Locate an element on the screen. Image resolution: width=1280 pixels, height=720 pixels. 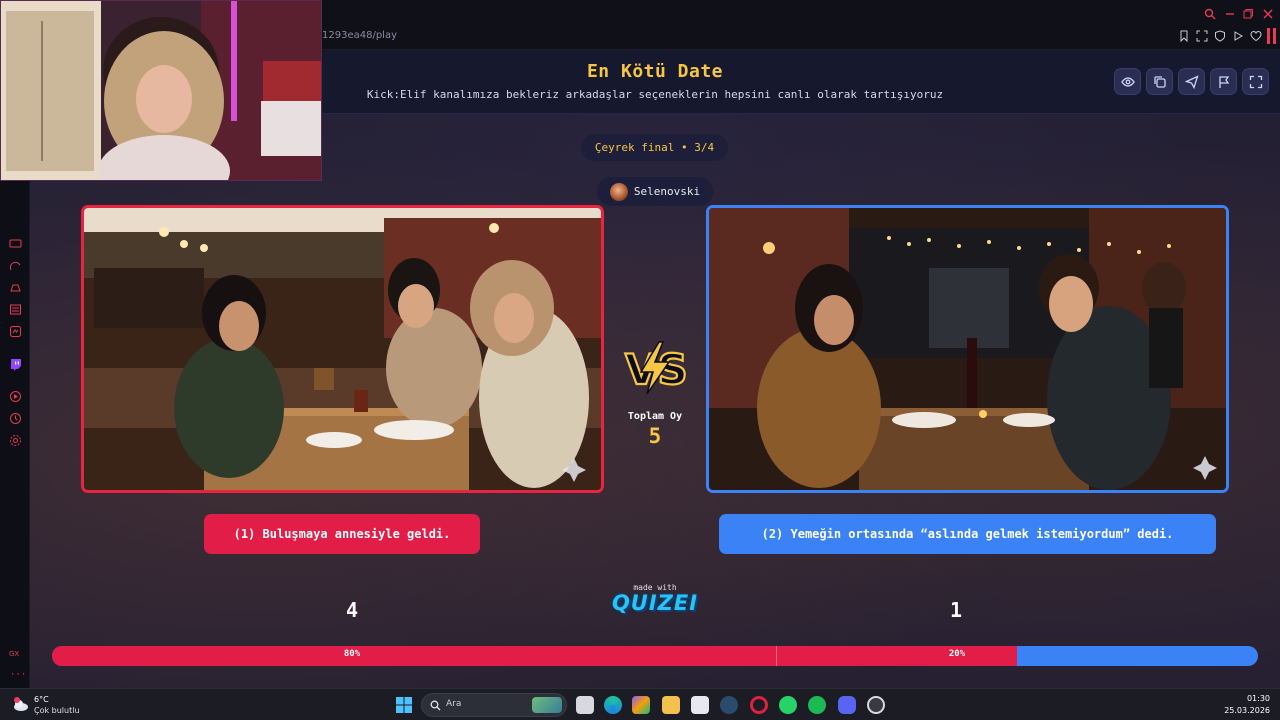
webcam-feed is located at coordinates (161, 90).